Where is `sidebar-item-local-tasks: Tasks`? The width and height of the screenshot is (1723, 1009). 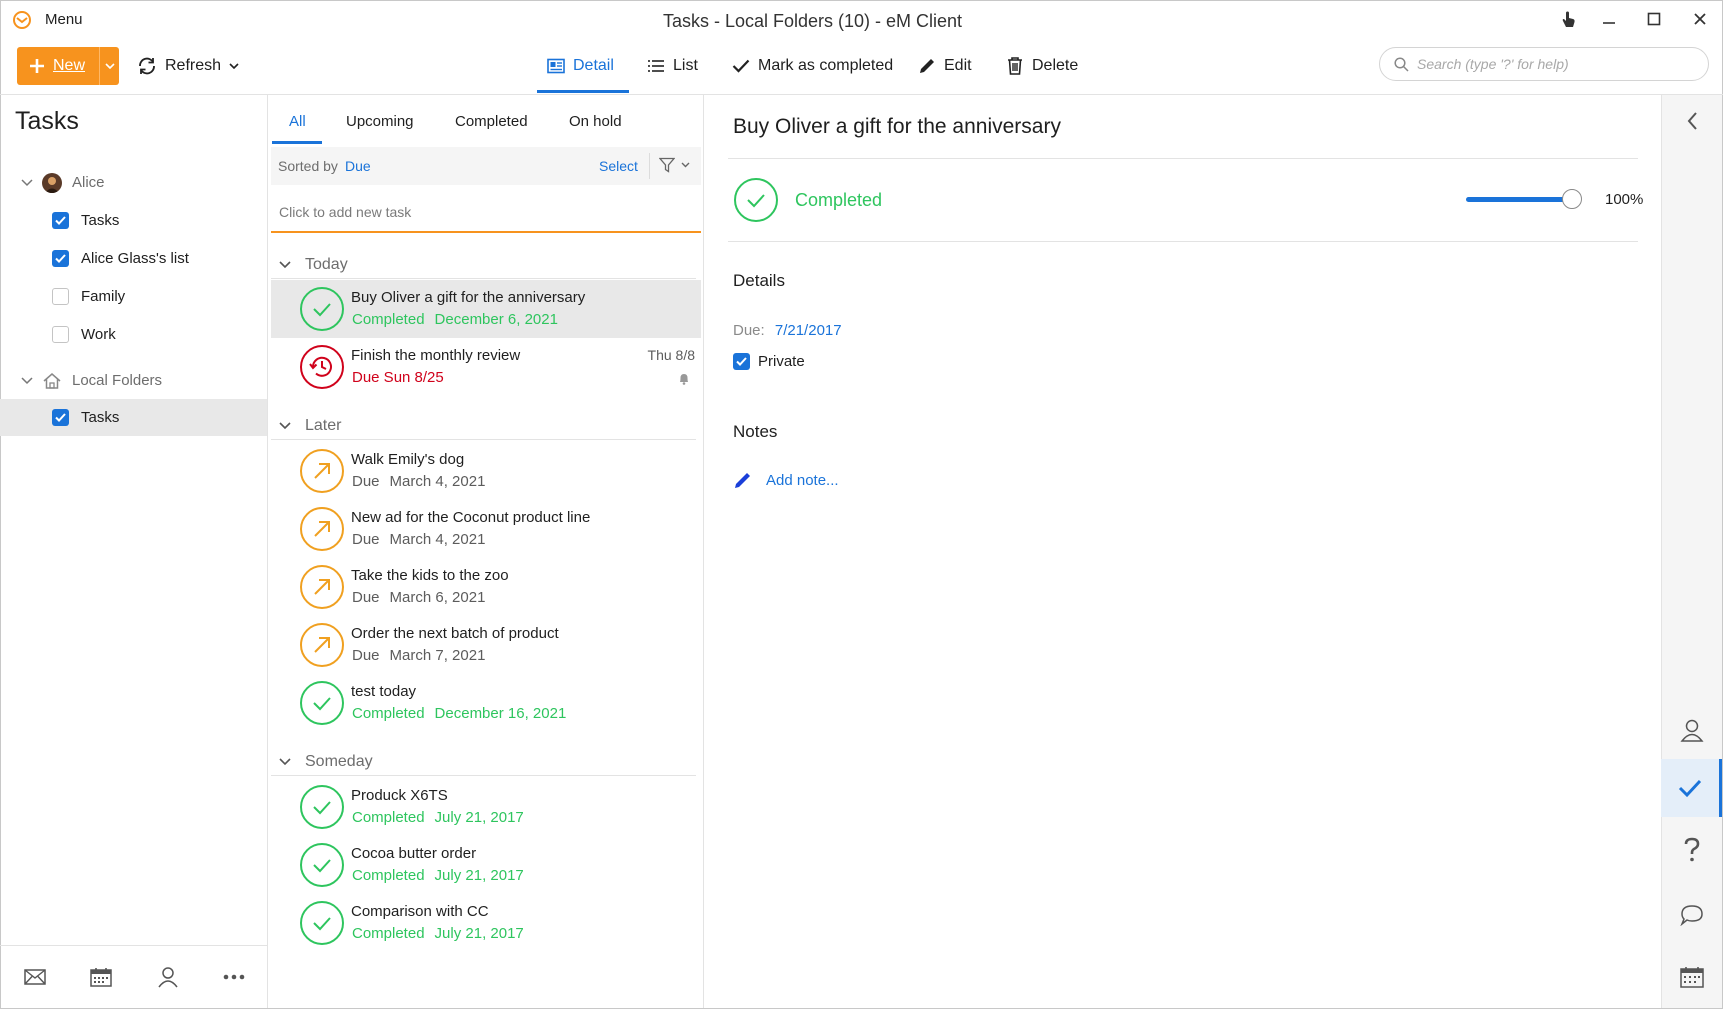
sidebar-item-local-tasks: Tasks is located at coordinates (133, 417).